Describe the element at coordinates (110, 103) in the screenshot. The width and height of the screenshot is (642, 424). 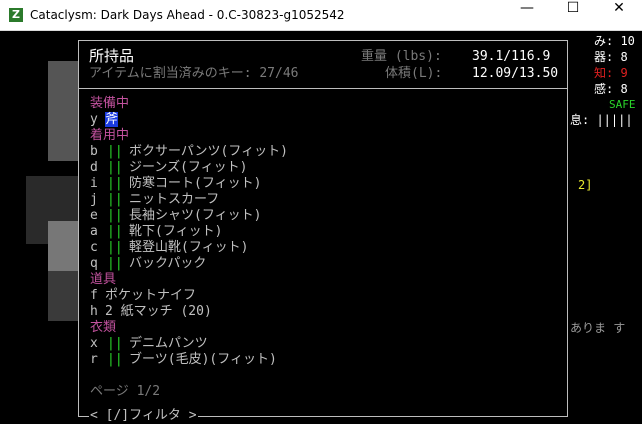
I see `category-wielded: 装備中` at that location.